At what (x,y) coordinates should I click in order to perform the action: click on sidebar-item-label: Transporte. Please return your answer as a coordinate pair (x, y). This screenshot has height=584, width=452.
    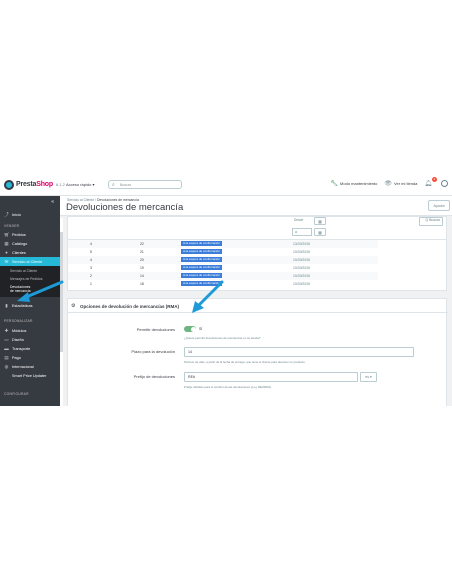
    Looking at the image, I should click on (21, 348).